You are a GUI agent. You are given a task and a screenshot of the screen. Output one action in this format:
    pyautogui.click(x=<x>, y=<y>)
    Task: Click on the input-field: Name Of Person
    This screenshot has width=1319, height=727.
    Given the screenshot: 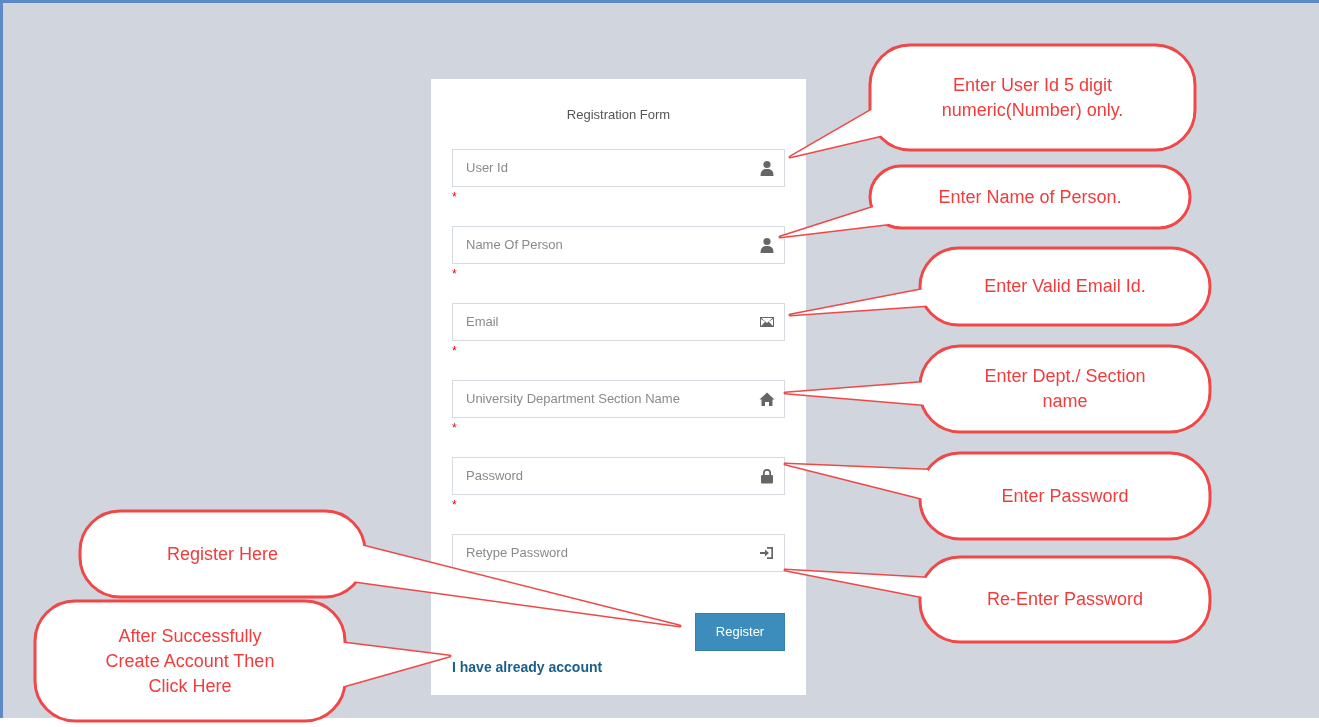 What is the action you would take?
    pyautogui.click(x=618, y=244)
    